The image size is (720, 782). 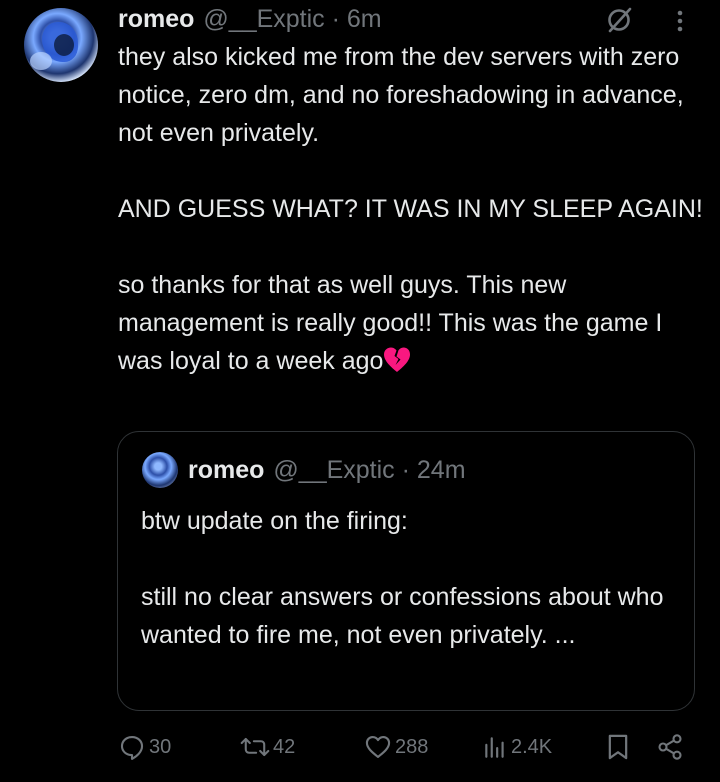 What do you see at coordinates (160, 470) in the screenshot?
I see `quoted-avatar` at bounding box center [160, 470].